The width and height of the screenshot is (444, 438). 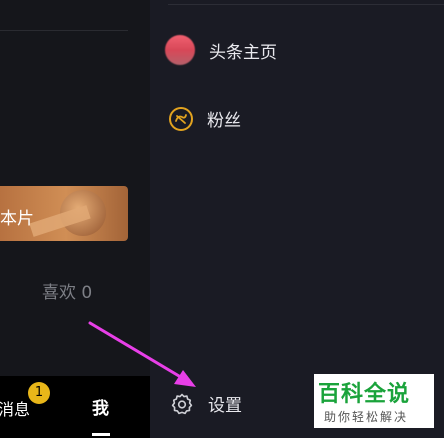 I want to click on menu-item-label: 粉丝, so click(x=224, y=121).